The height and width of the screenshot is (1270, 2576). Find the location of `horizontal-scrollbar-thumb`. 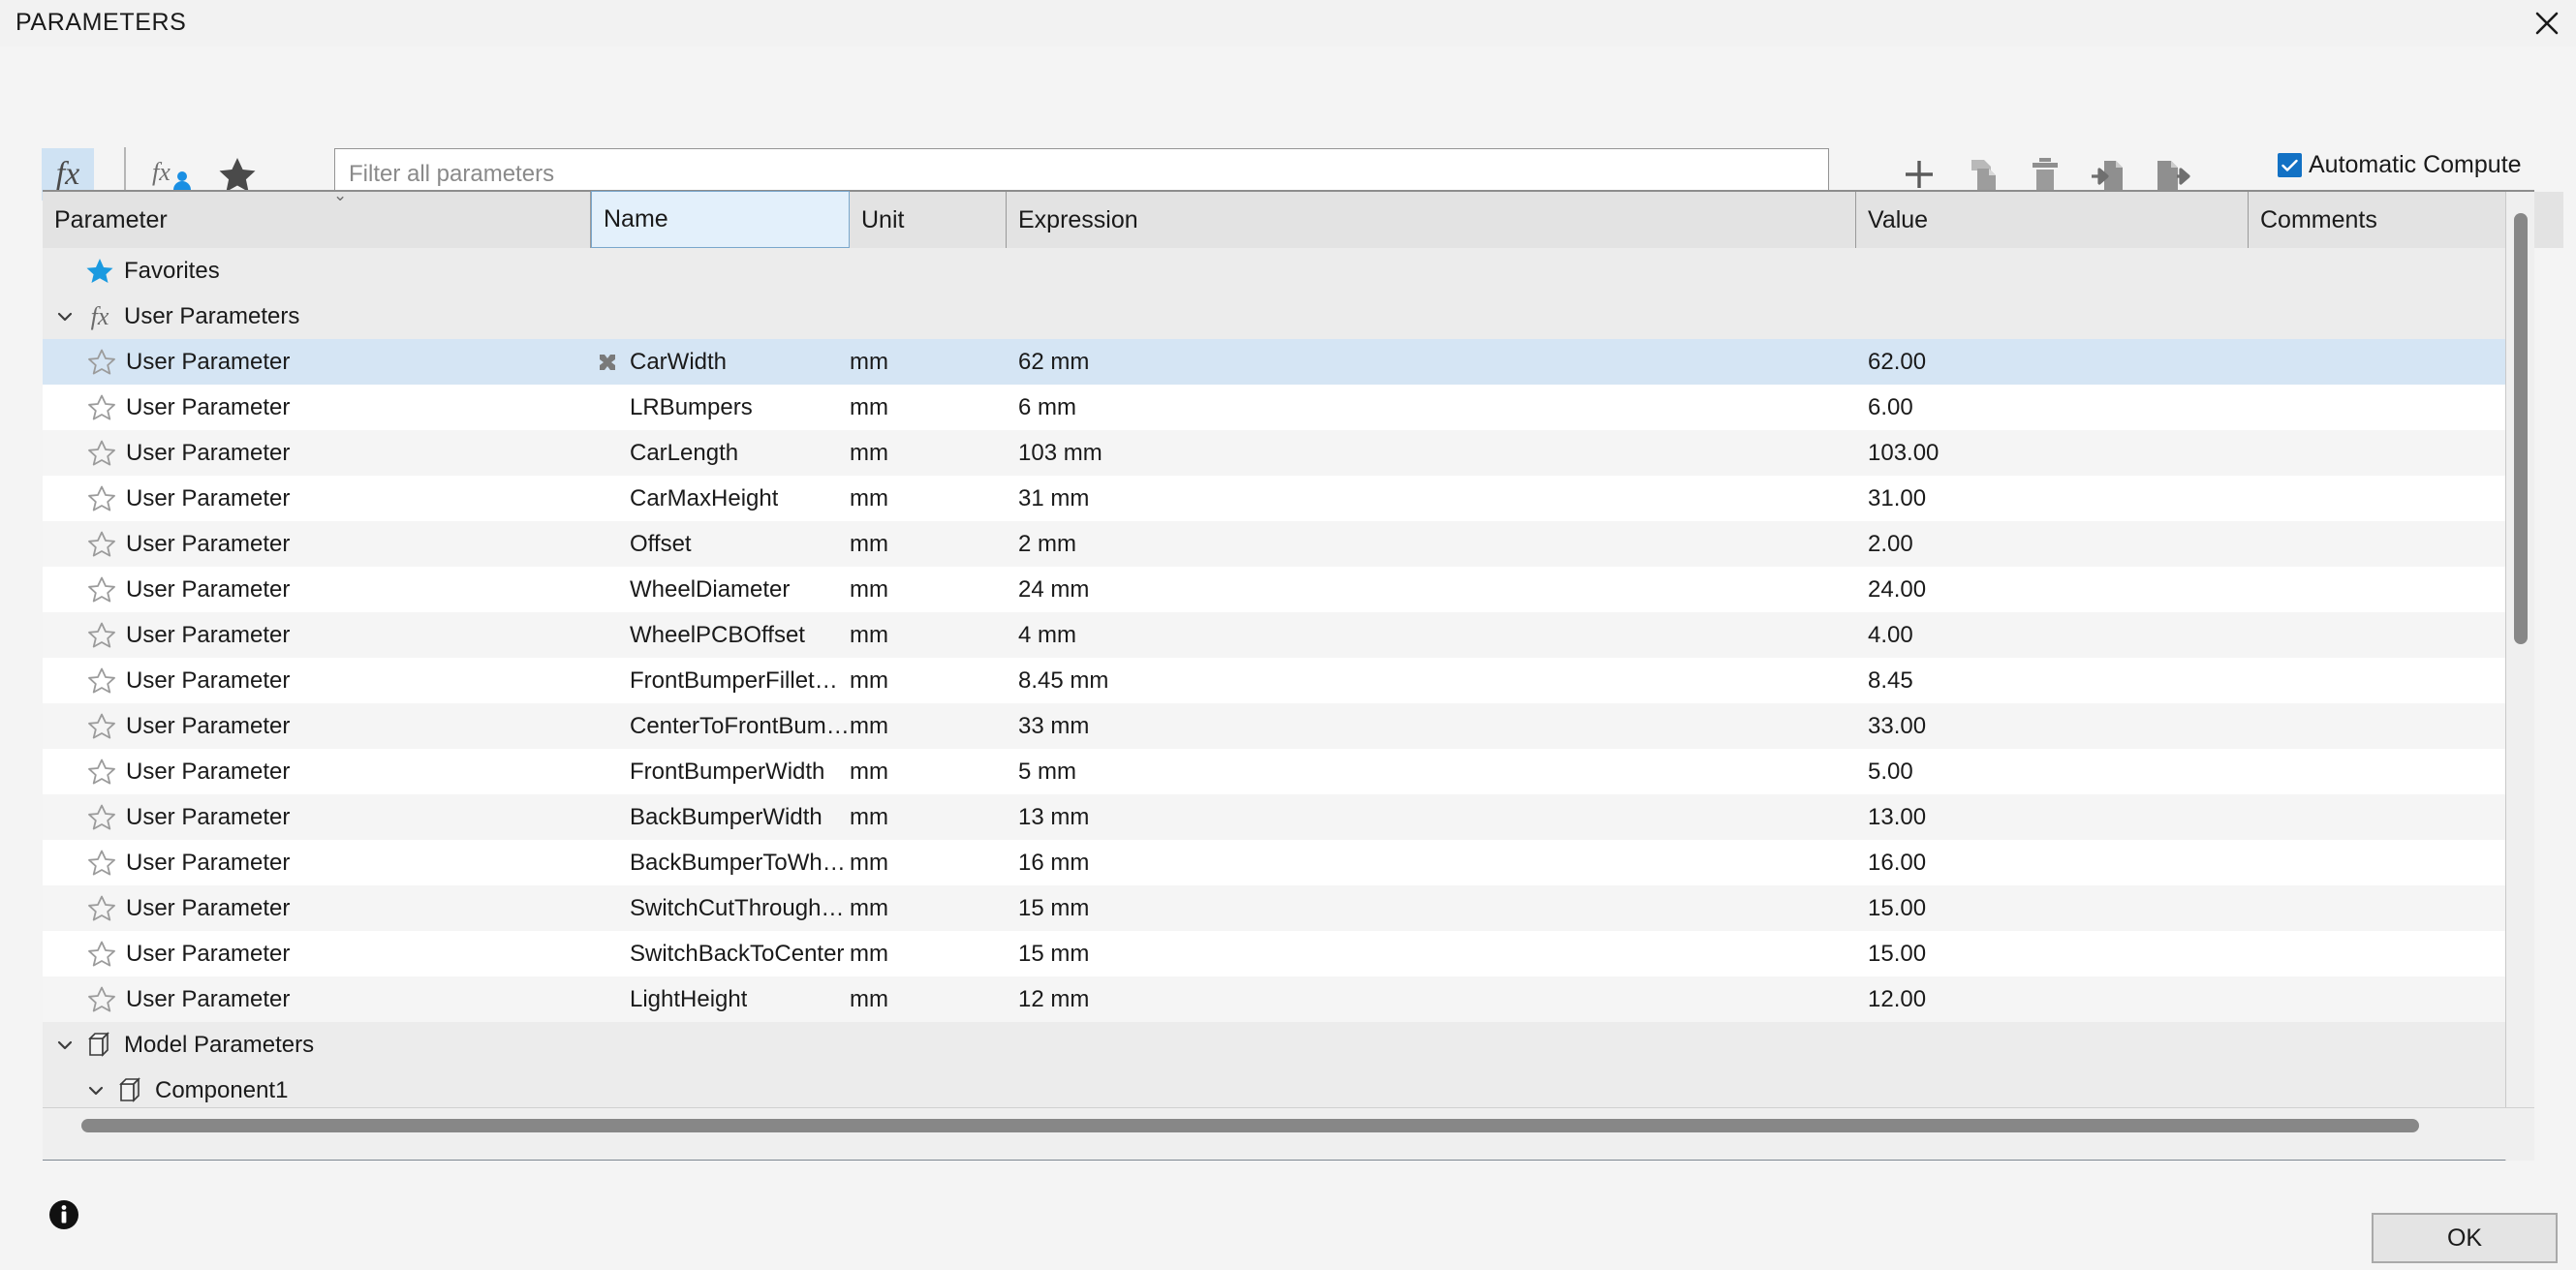

horizontal-scrollbar-thumb is located at coordinates (1250, 1126).